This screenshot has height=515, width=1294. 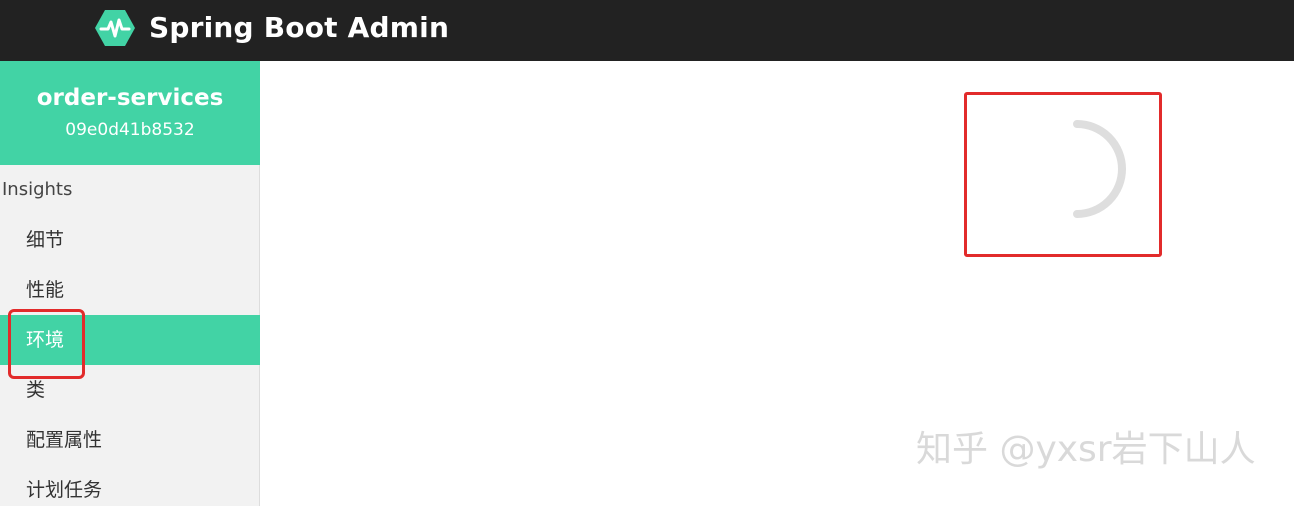 What do you see at coordinates (130, 130) in the screenshot?
I see `app-id: 09e0d41b8532` at bounding box center [130, 130].